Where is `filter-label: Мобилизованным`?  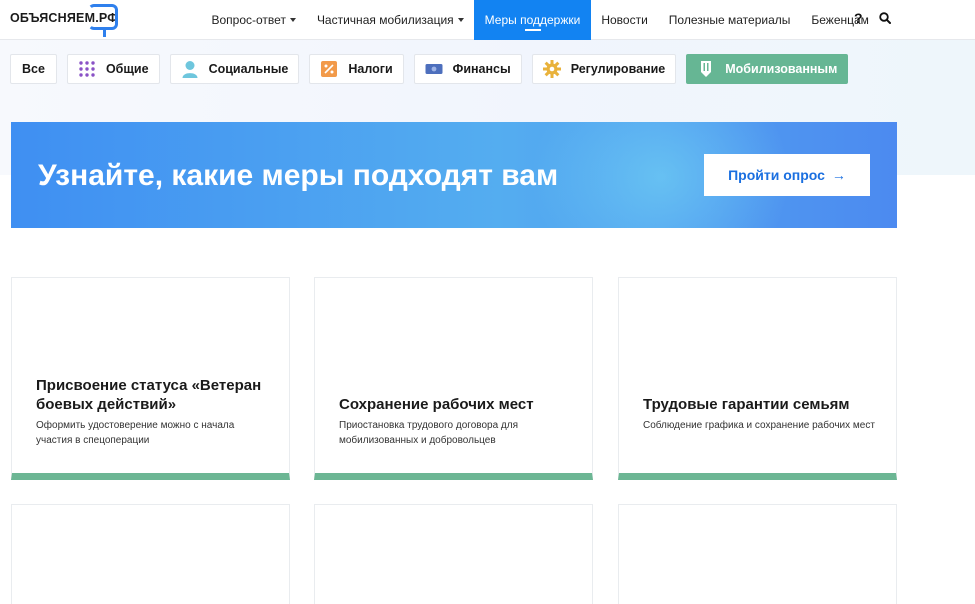 filter-label: Мобилизованным is located at coordinates (781, 69).